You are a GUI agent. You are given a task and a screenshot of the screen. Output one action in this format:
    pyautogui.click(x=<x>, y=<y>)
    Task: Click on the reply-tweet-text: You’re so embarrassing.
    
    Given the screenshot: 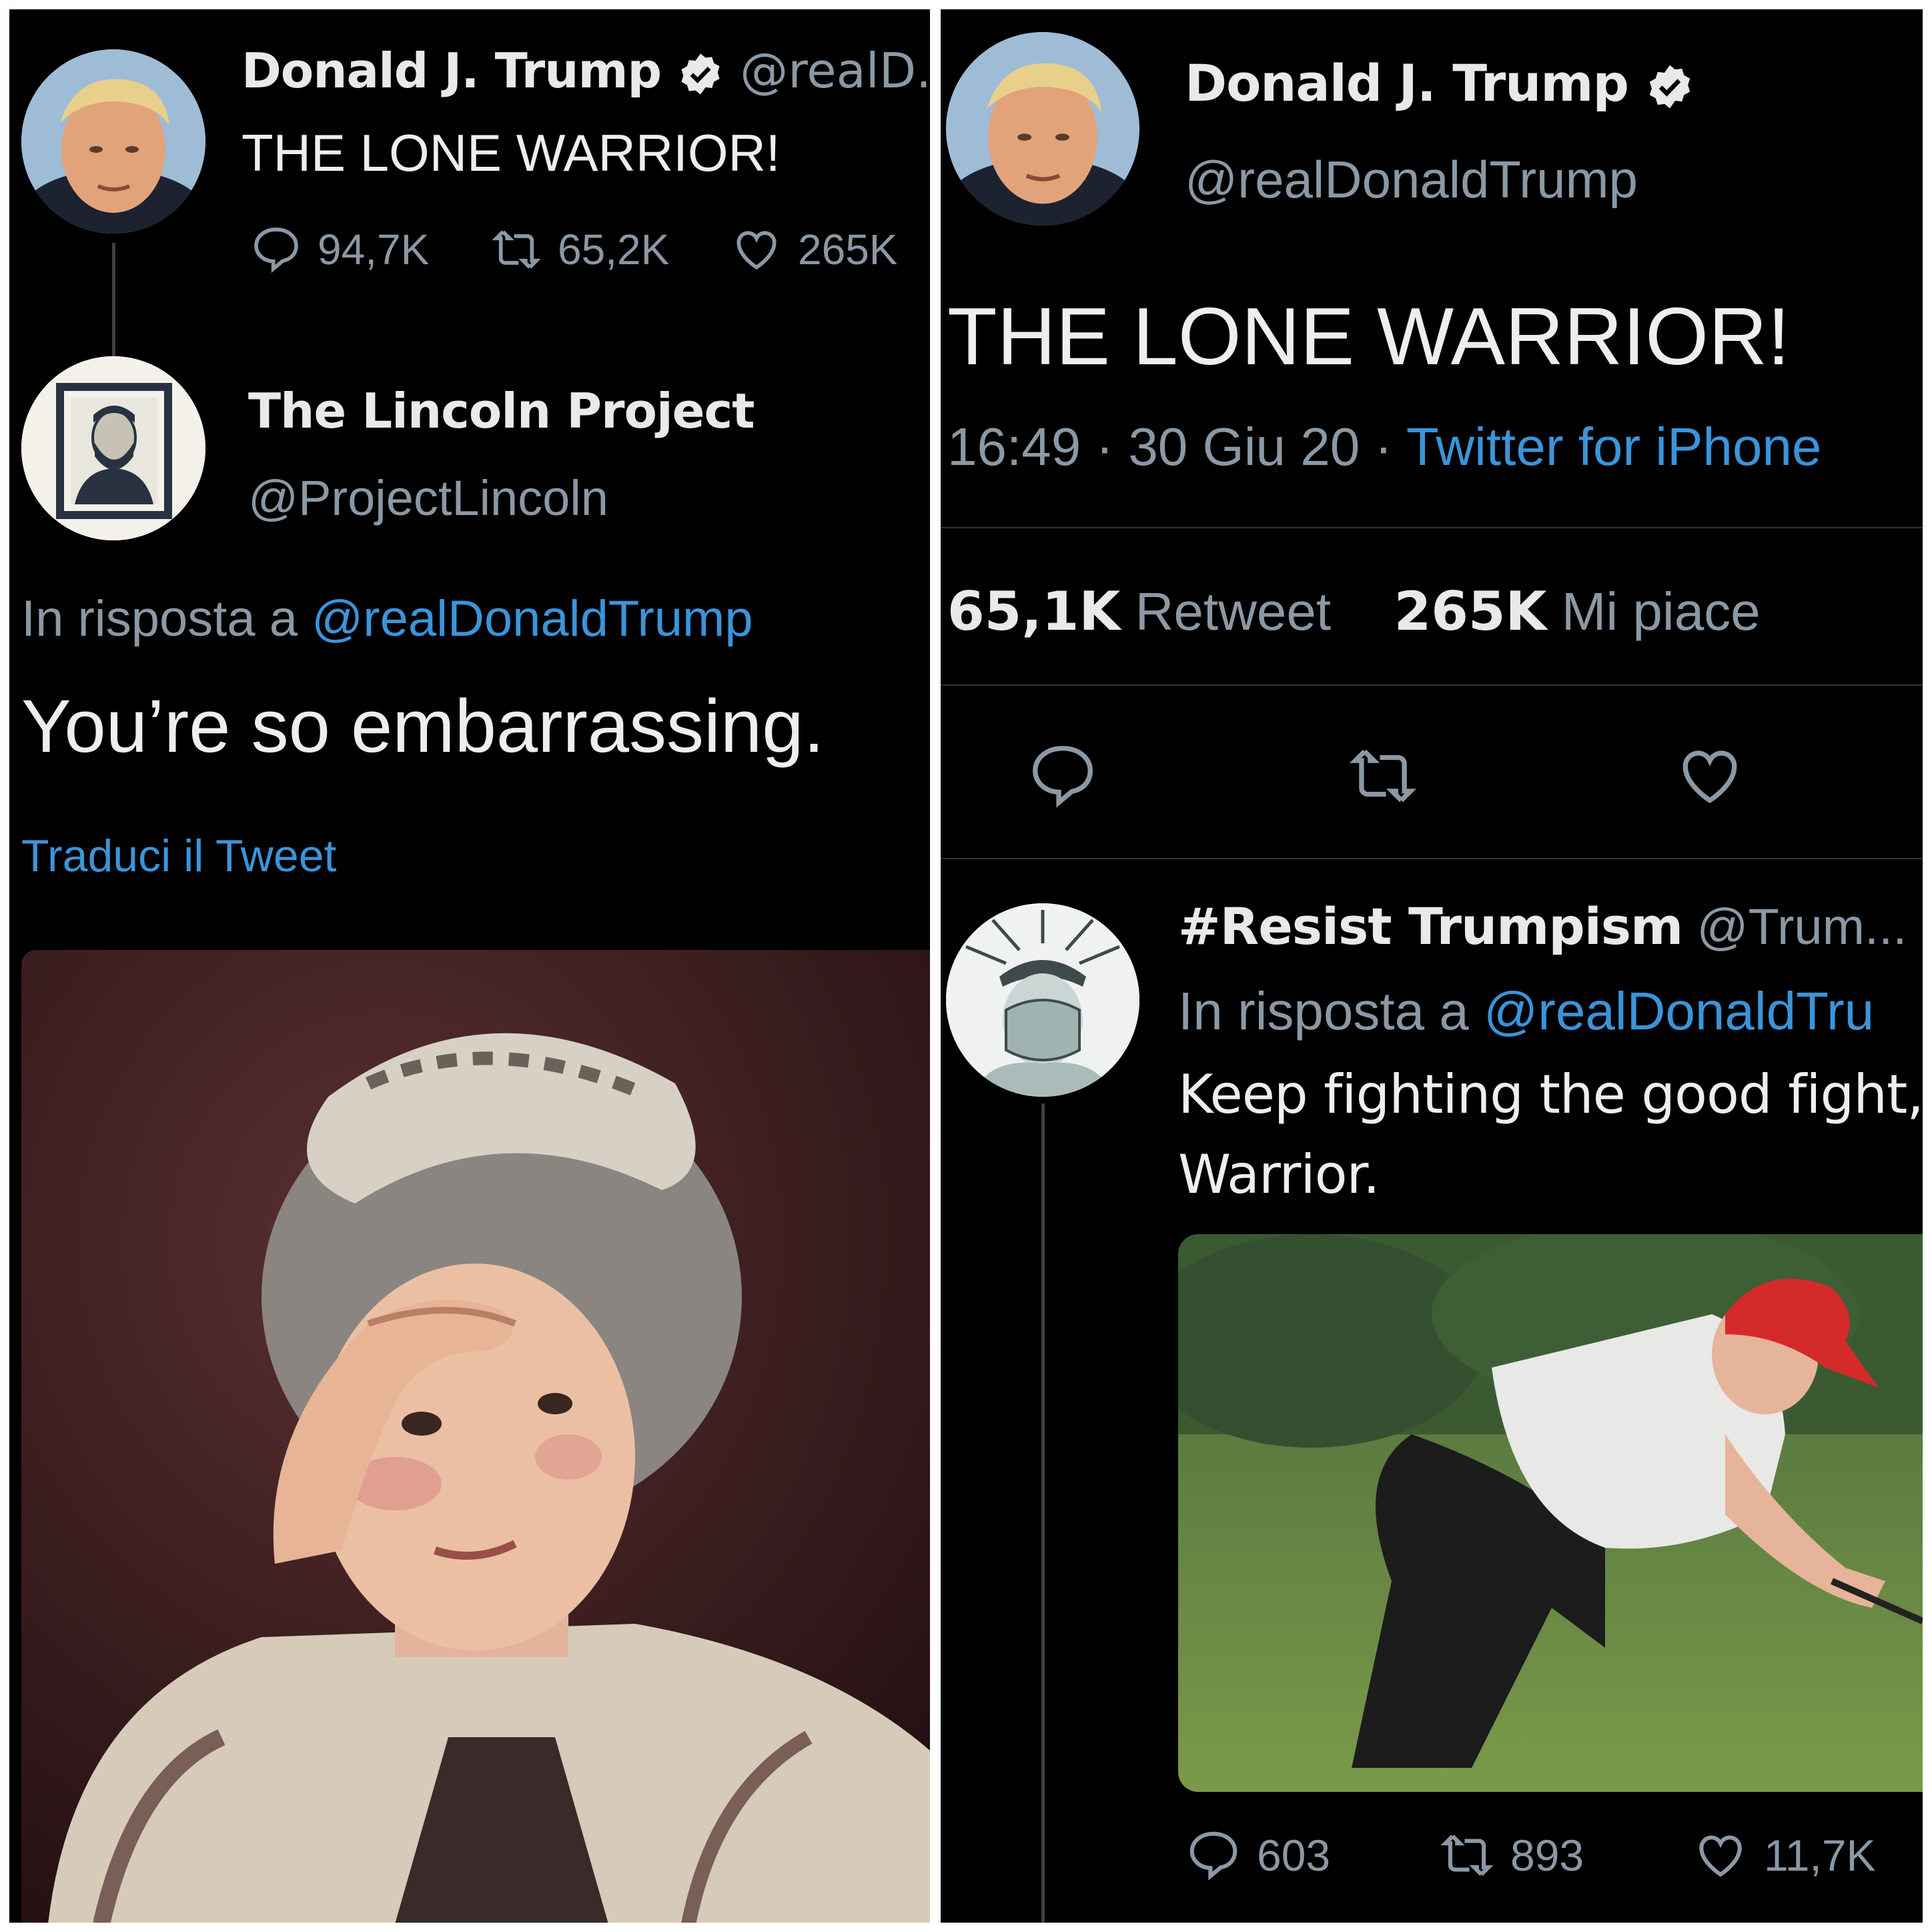 What is the action you would take?
    pyautogui.click(x=423, y=726)
    